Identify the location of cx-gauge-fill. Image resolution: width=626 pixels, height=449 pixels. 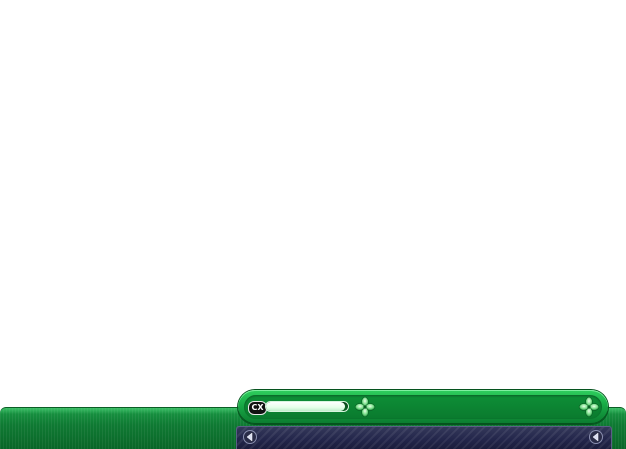
(305, 406).